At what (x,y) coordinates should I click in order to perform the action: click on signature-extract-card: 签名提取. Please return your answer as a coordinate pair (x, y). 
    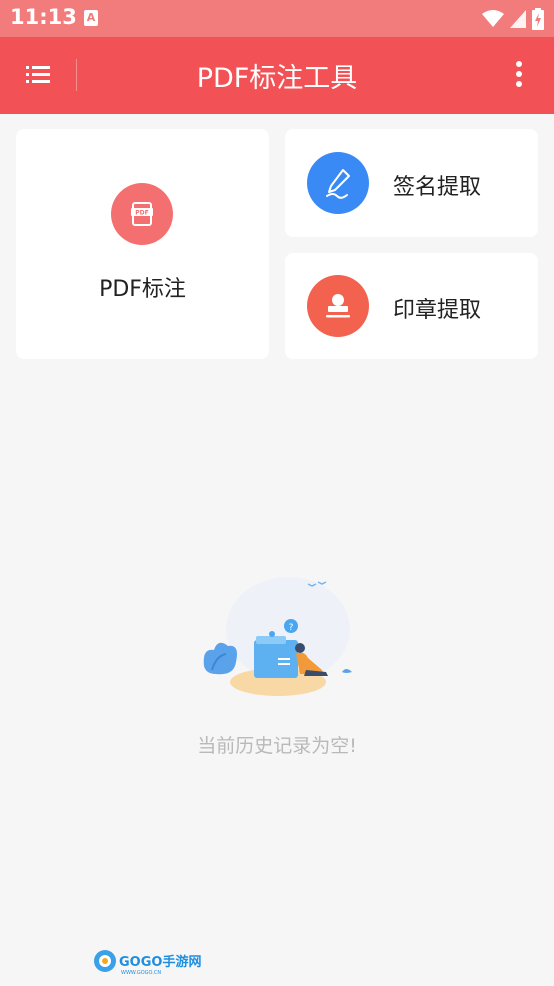
    Looking at the image, I should click on (411, 183).